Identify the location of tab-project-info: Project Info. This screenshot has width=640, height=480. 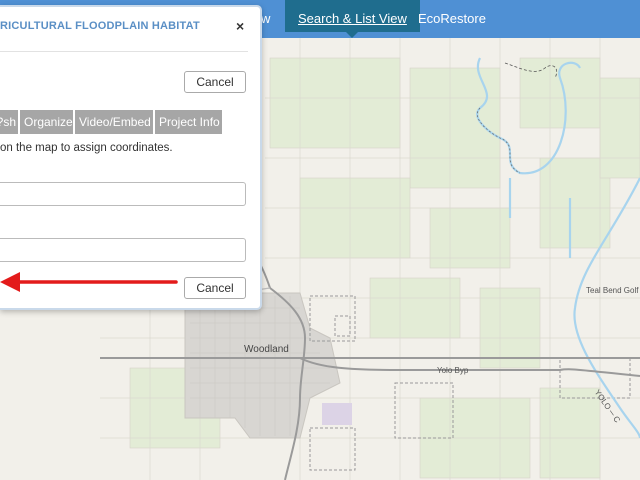
(188, 122).